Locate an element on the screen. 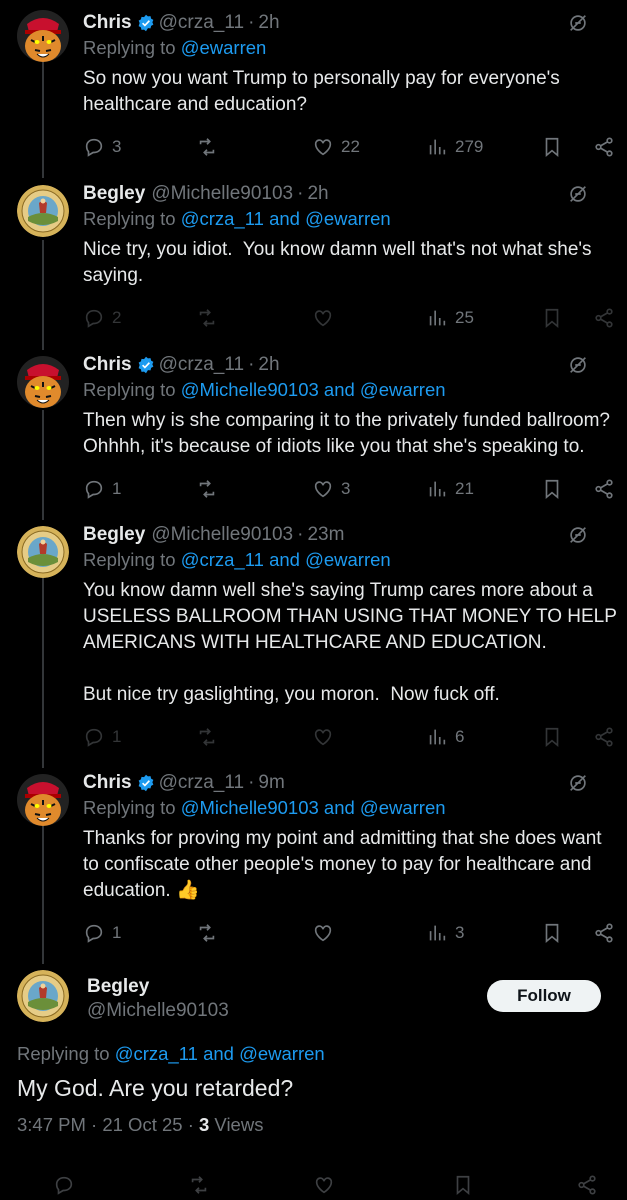 The image size is (627, 1200). verified-badge-icon is located at coordinates (146, 783).